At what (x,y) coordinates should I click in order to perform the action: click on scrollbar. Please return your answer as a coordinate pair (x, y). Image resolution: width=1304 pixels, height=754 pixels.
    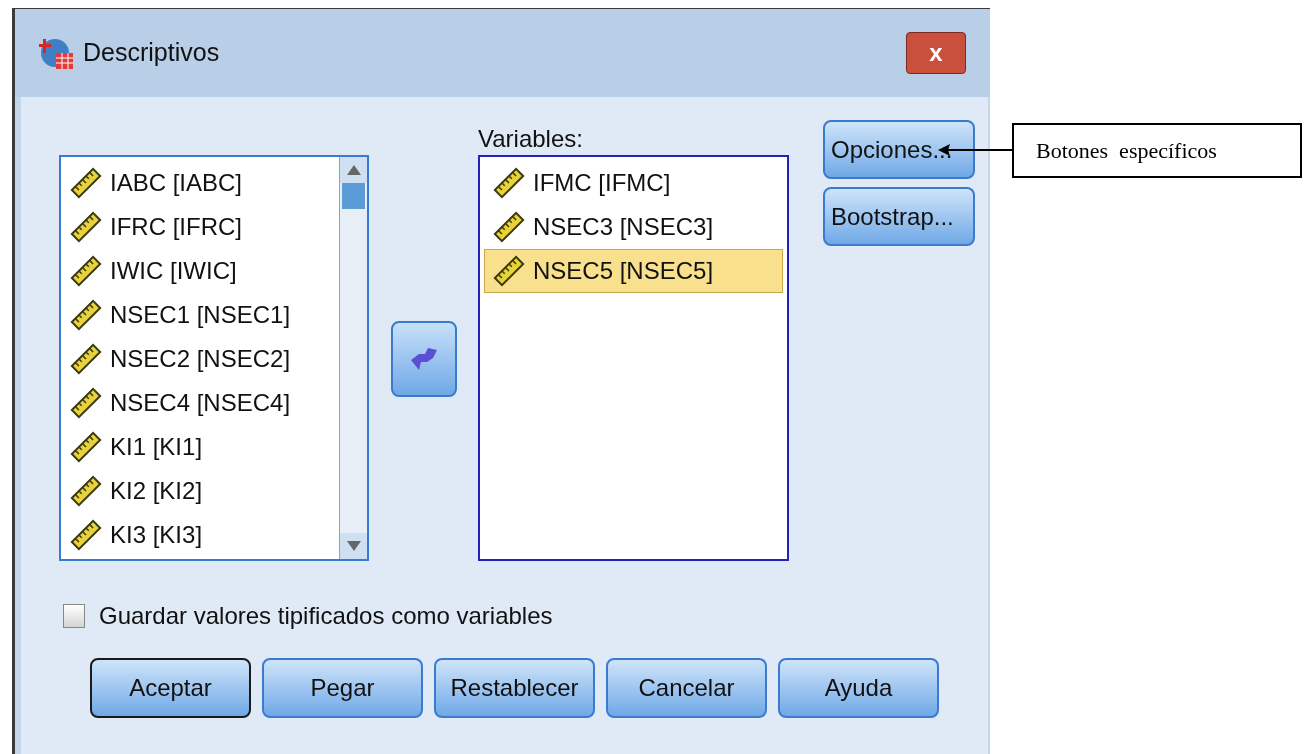
    Looking at the image, I should click on (353, 358).